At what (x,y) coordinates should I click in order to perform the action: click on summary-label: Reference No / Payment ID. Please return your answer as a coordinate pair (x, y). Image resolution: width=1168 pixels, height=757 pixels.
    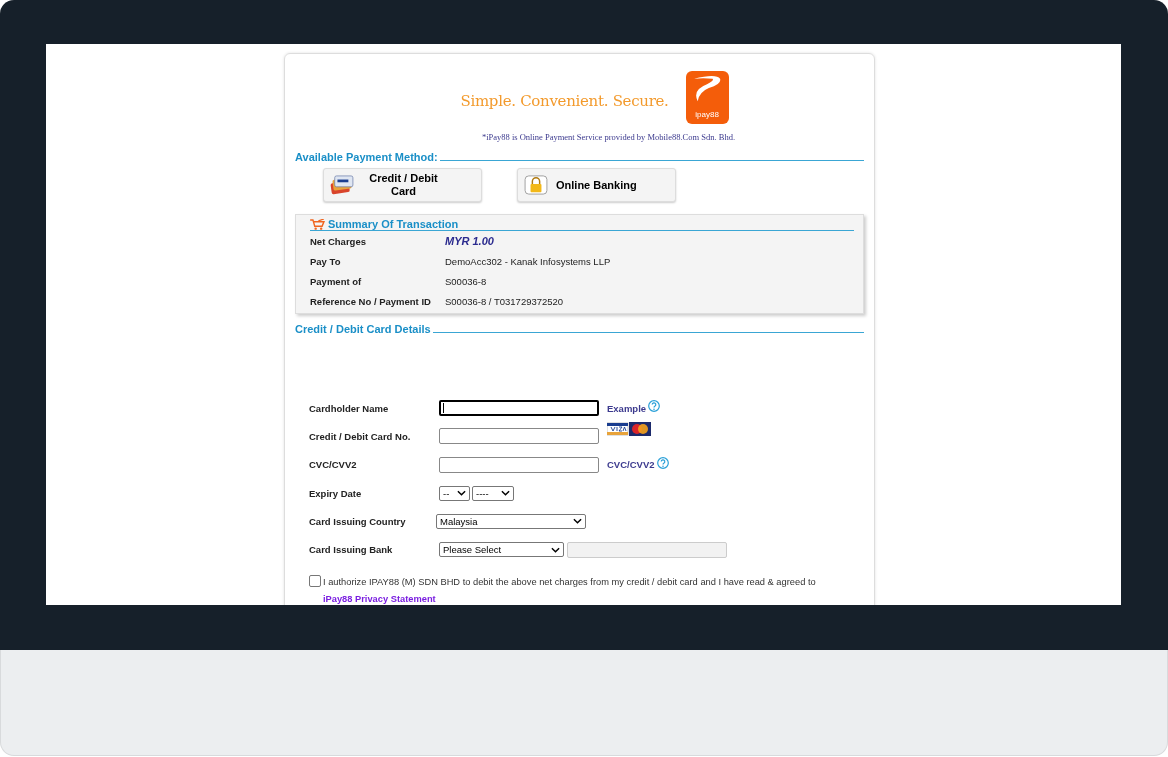
    Looking at the image, I should click on (371, 301).